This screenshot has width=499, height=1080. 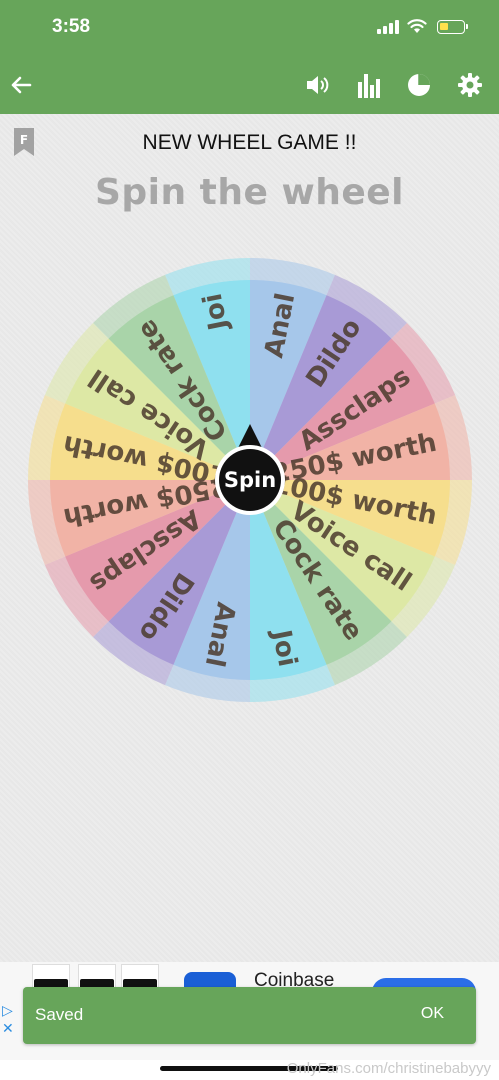 I want to click on watermark: OnlyFans.com/christinebabyyy, so click(x=388, y=1068).